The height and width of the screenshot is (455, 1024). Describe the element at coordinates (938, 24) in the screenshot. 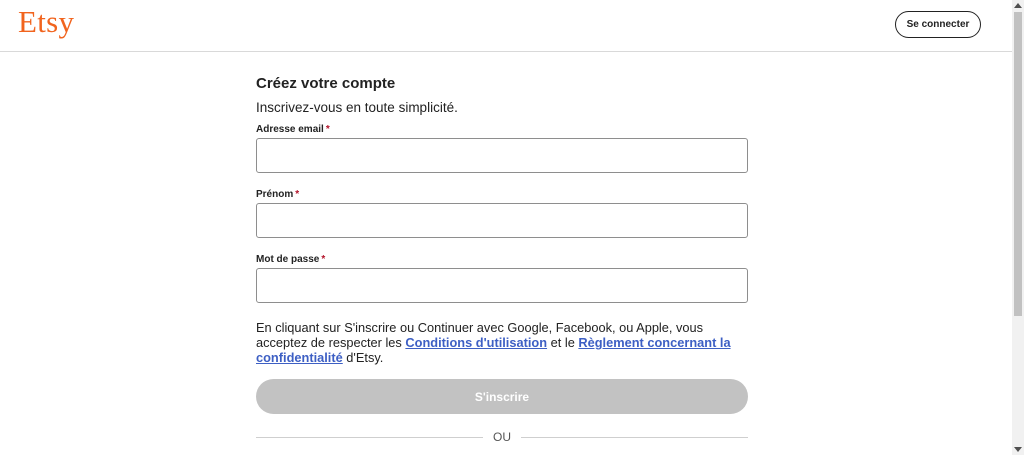

I see `signin-button: Se connecter` at that location.